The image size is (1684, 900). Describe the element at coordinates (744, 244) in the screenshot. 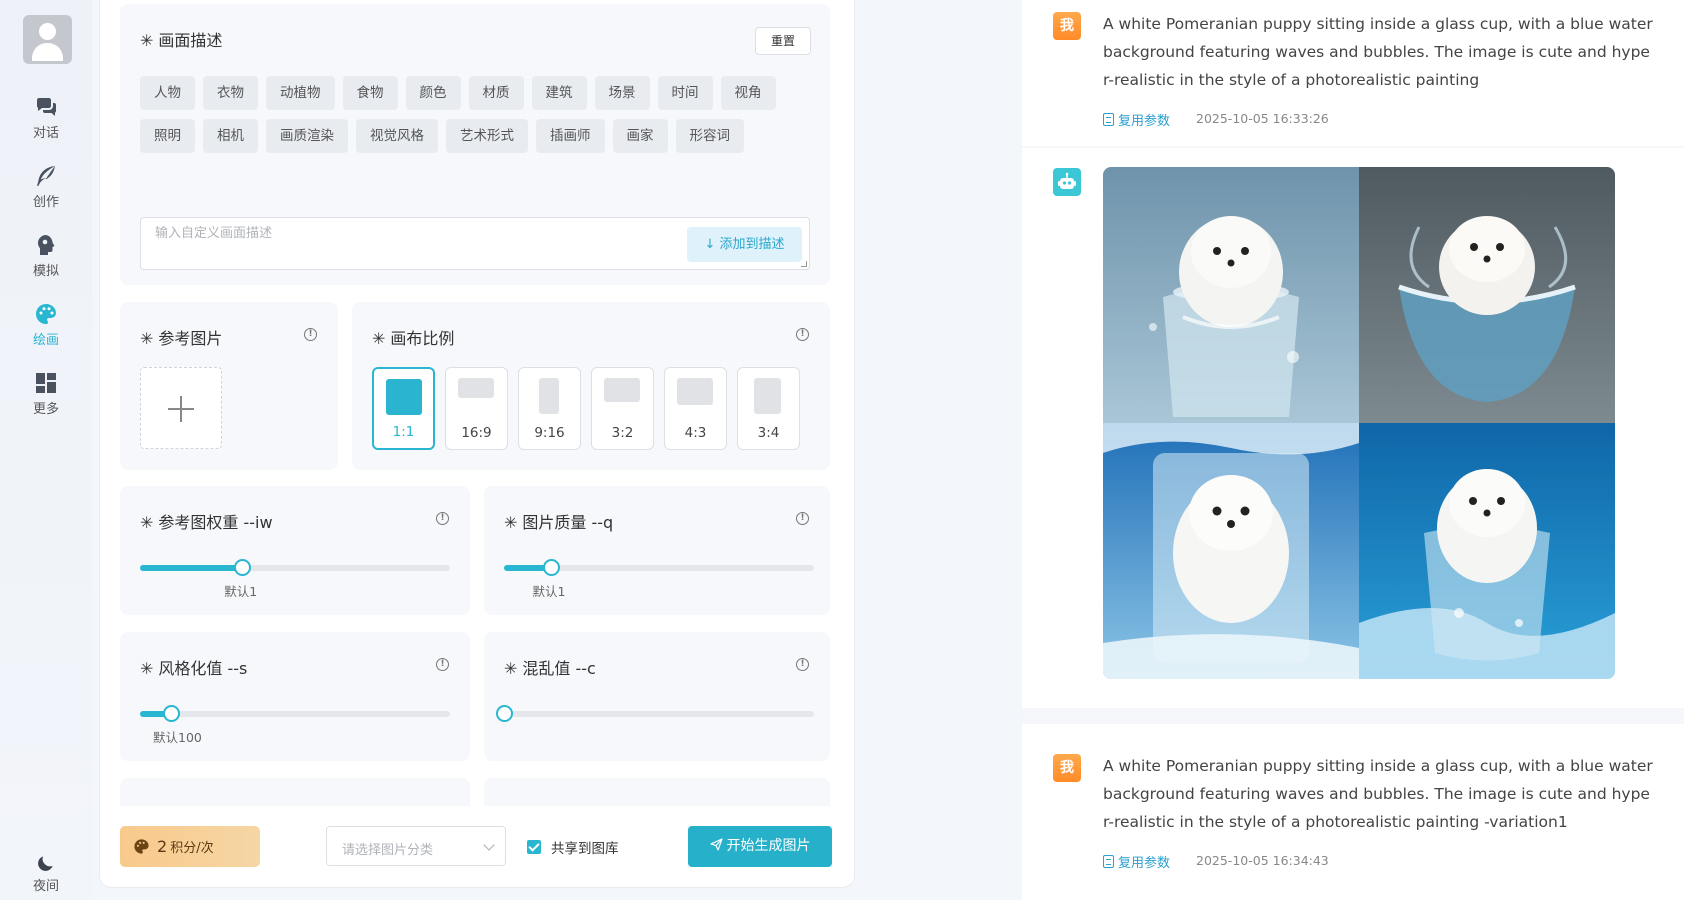

I see `add-to-description-button: ↓ 添加到描述` at that location.